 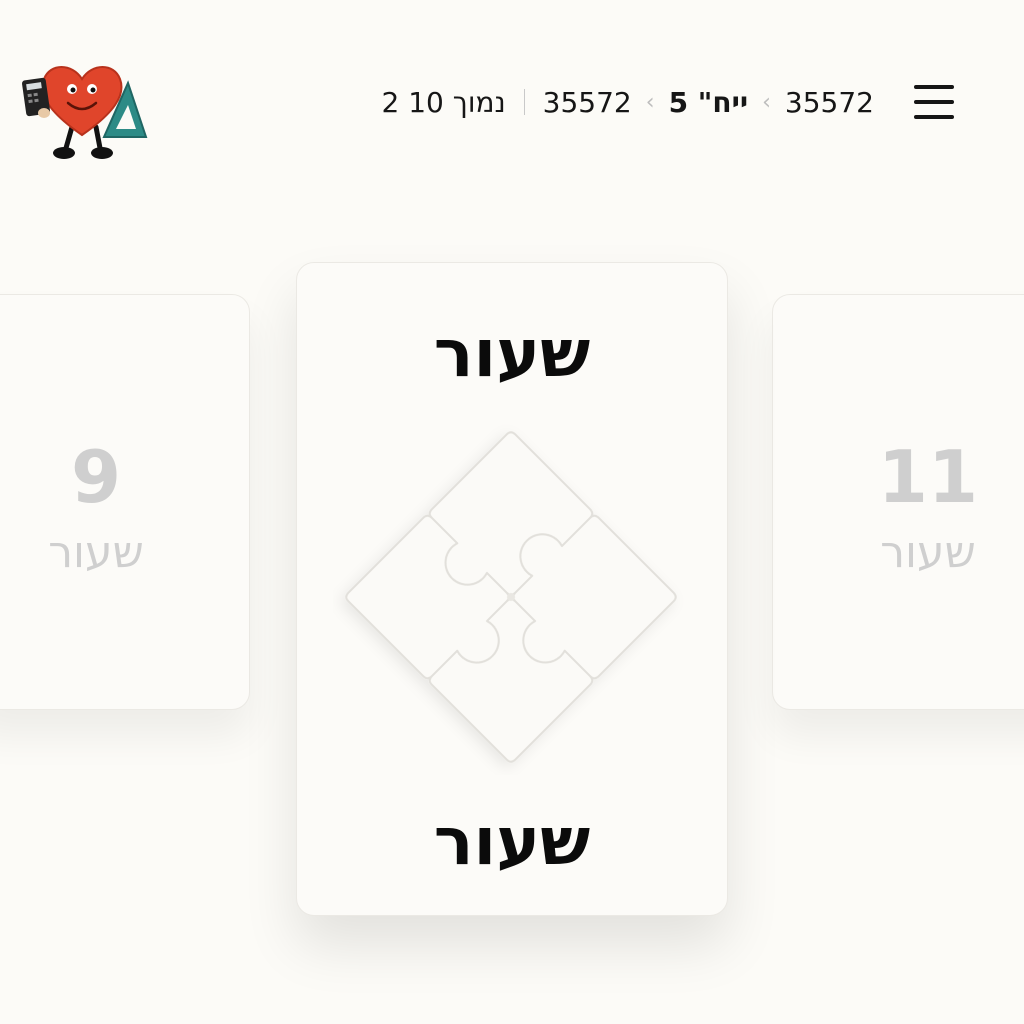 I want to click on breadcrumb: 35572 ‹ ייח" 5 ‹ 35572 נמוך 10 2, so click(x=628, y=102).